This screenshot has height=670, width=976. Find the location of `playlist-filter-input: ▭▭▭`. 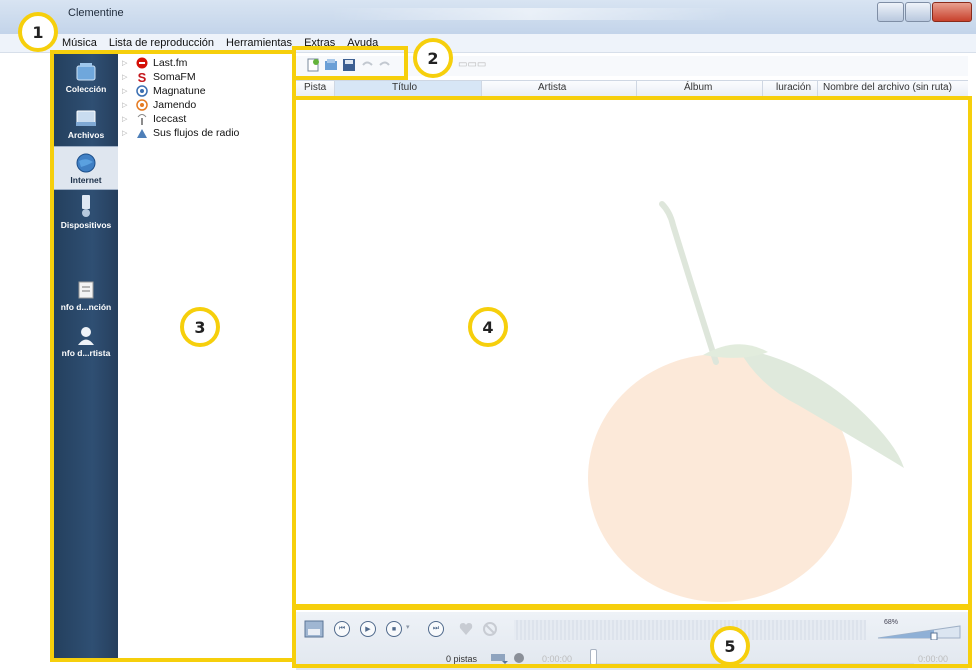

playlist-filter-input: ▭▭▭ is located at coordinates (472, 64).